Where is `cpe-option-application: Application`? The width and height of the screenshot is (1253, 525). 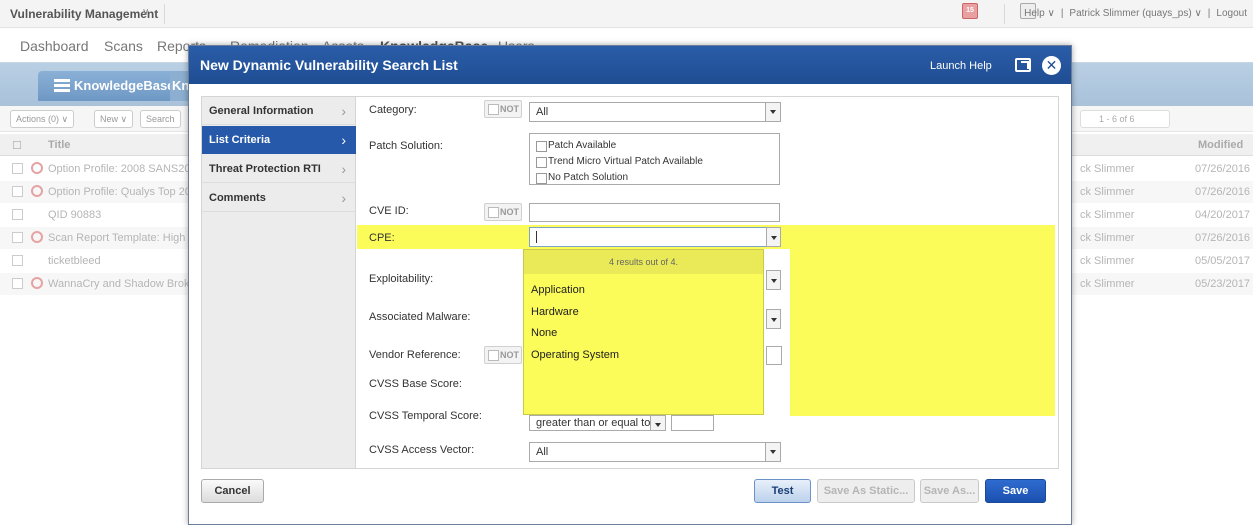
cpe-option-application: Application is located at coordinates (558, 290).